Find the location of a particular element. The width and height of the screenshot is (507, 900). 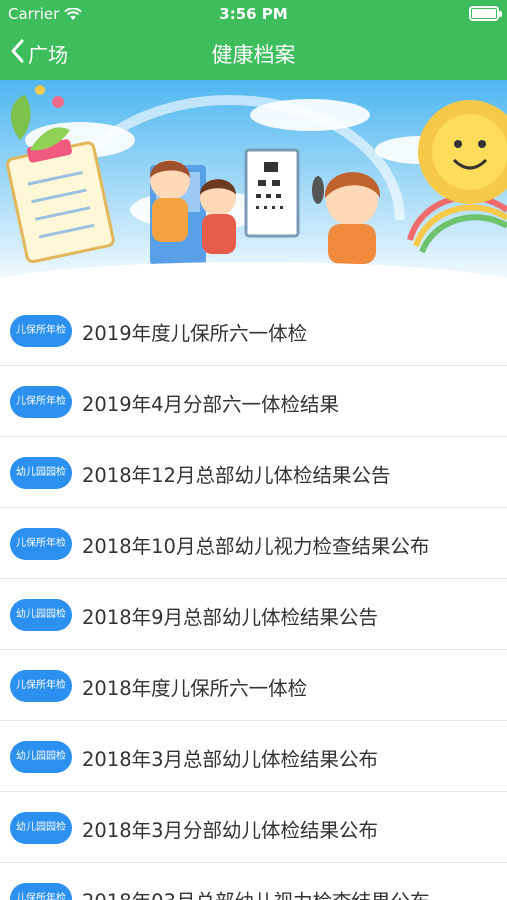

list-item: 儿保所年检 2018年03月总部幼儿视力检查结果公布 is located at coordinates (253, 881).